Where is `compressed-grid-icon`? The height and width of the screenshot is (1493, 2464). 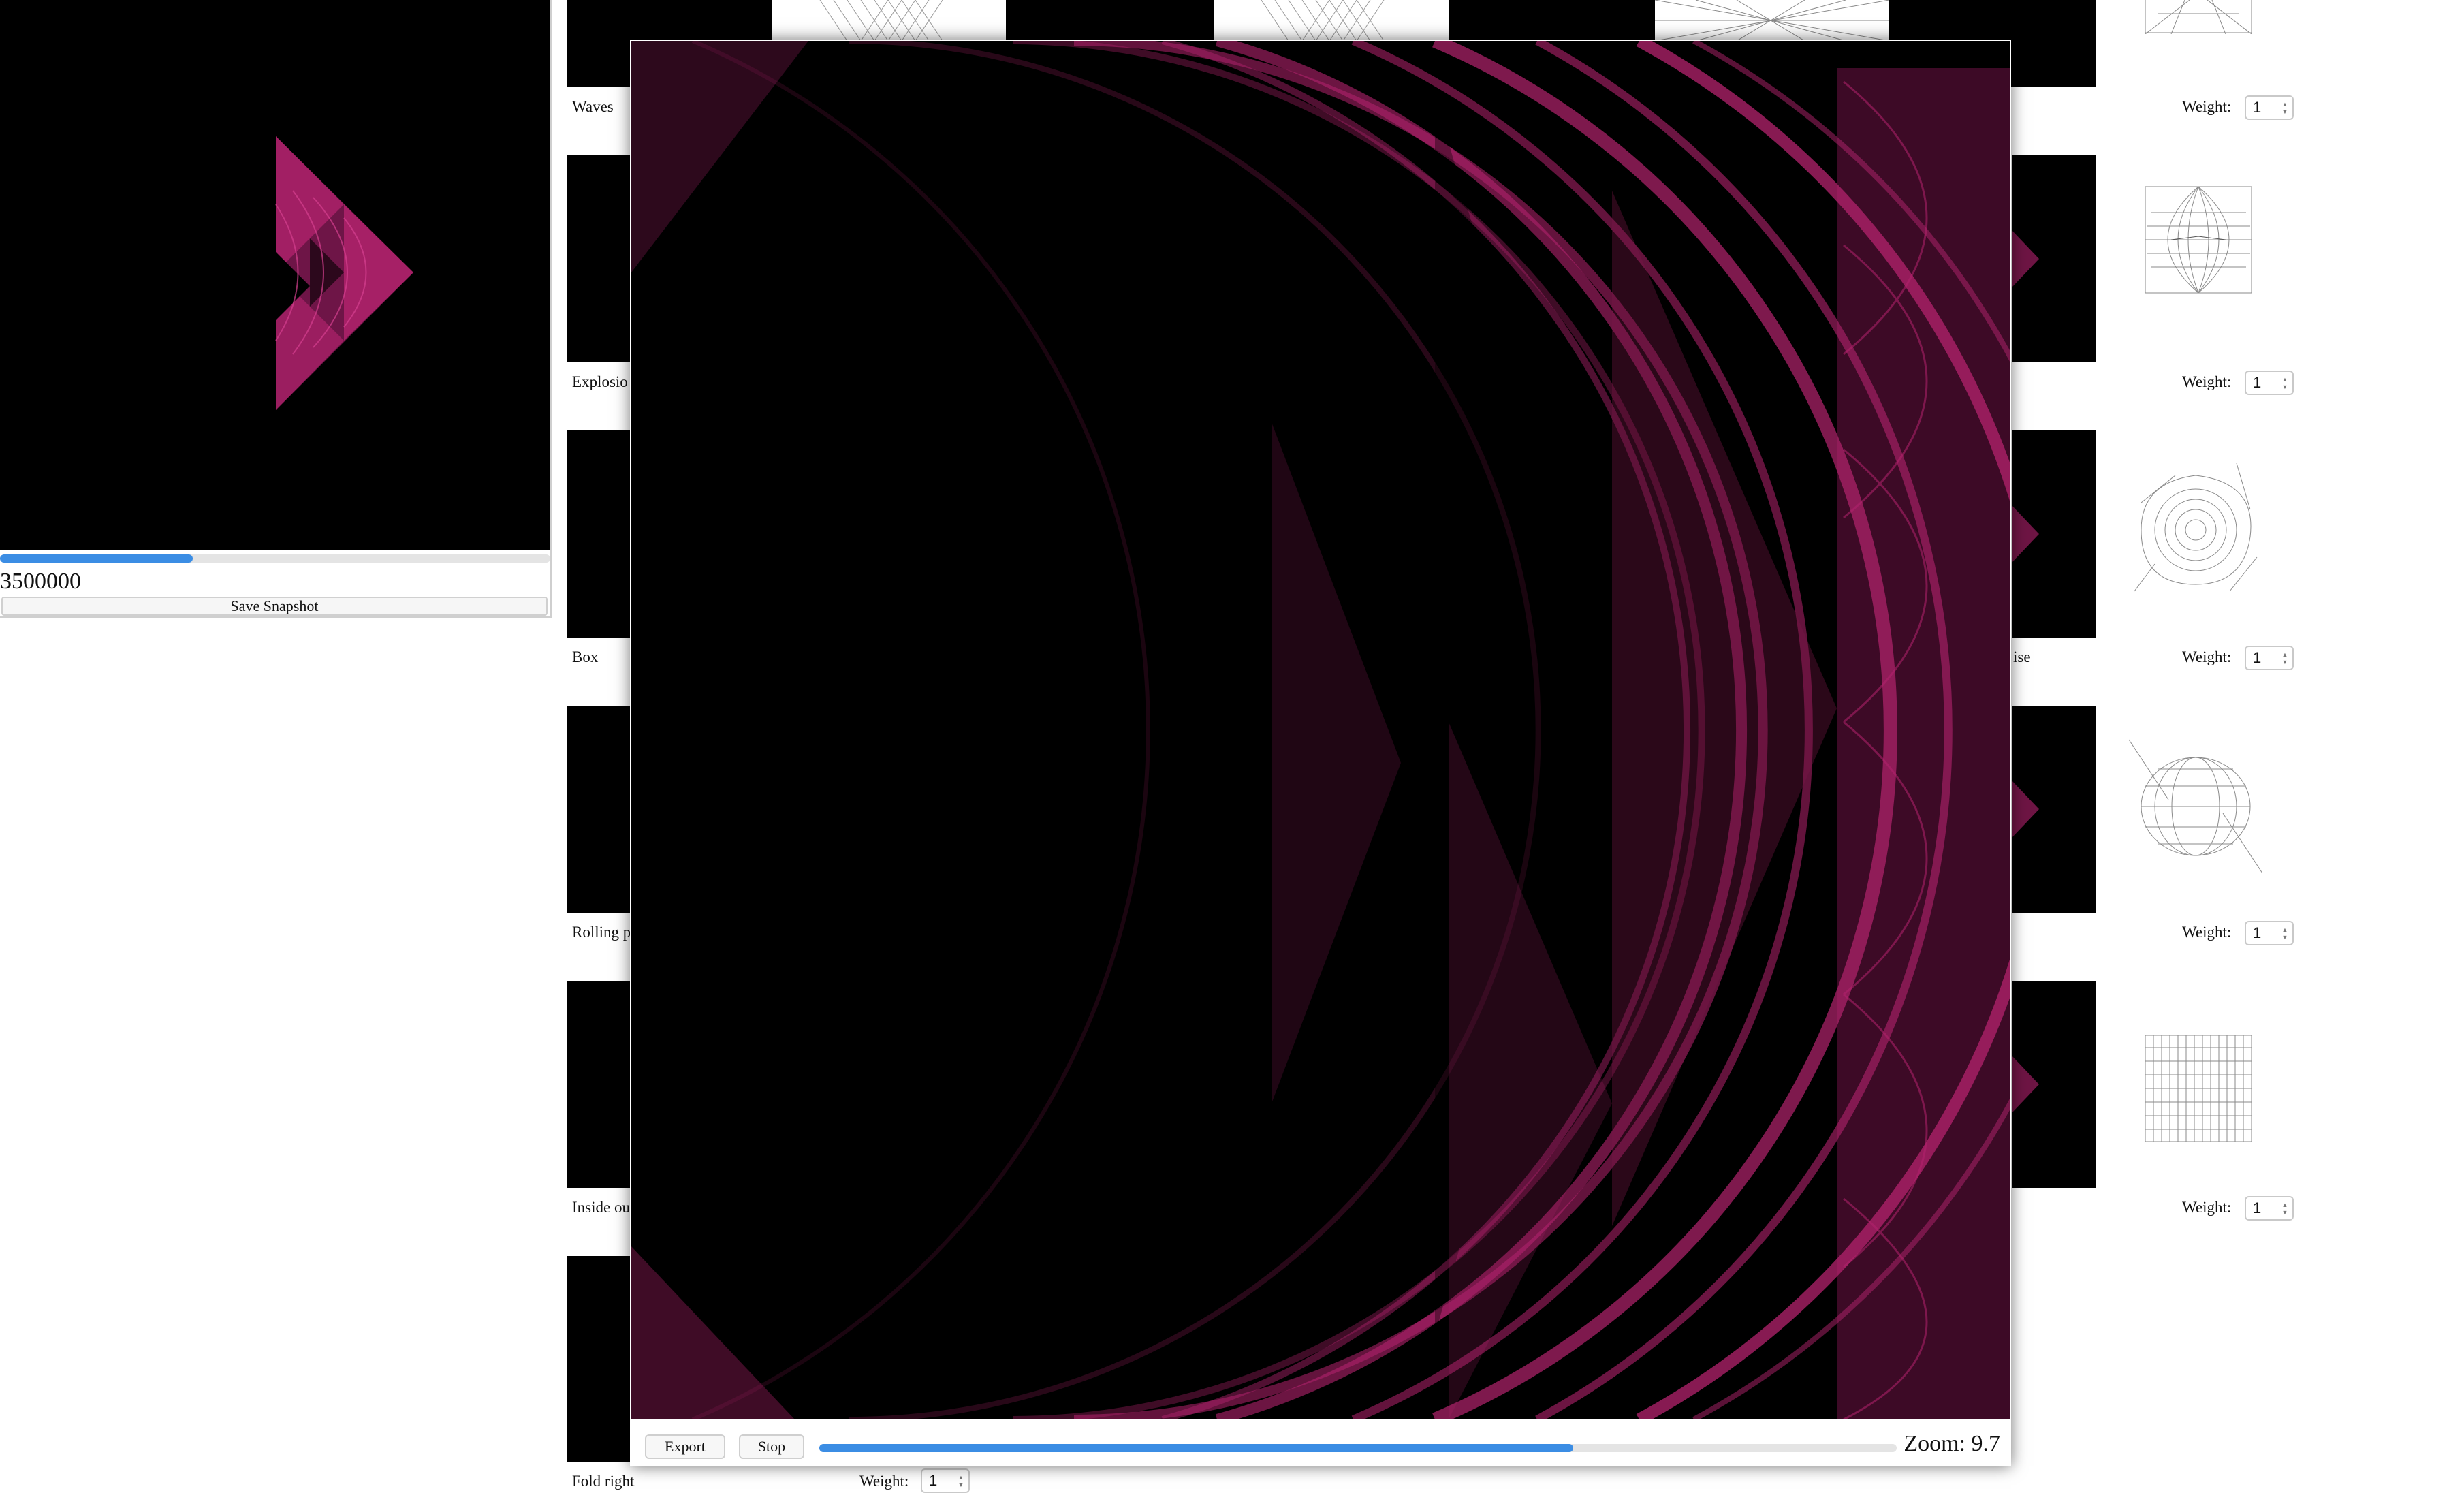 compressed-grid-icon is located at coordinates (2198, 1088).